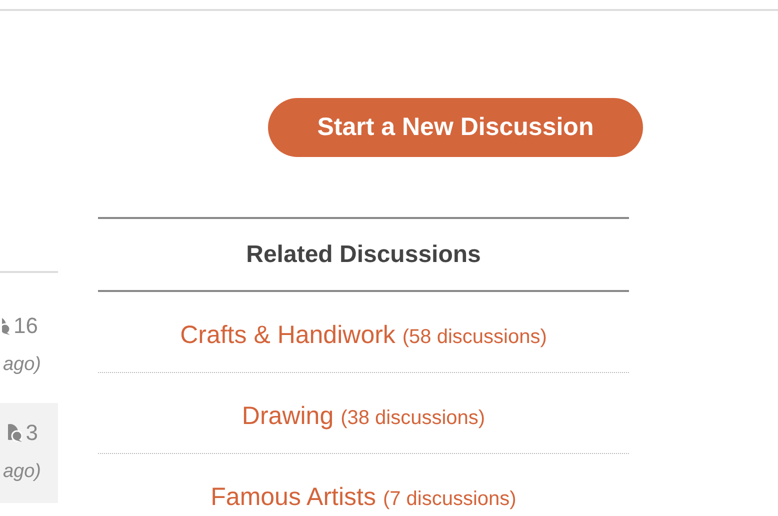  Describe the element at coordinates (455, 127) in the screenshot. I see `start-discussion-button: Start a New Discussion` at that location.